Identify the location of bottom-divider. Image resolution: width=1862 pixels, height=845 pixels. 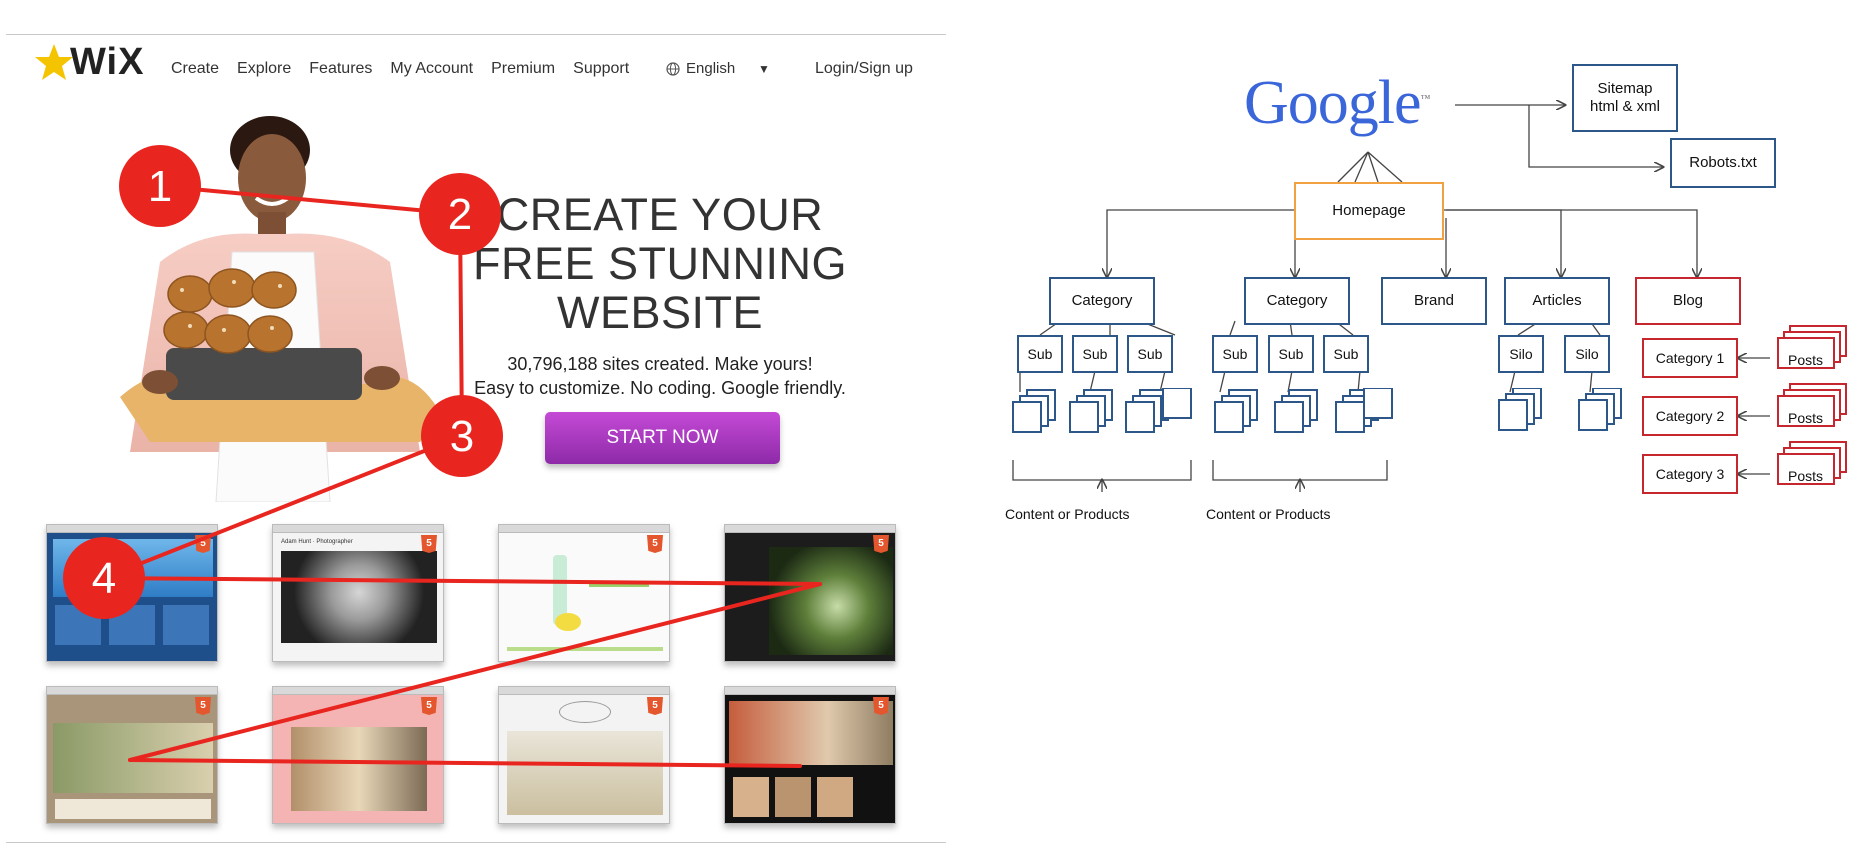
(476, 842).